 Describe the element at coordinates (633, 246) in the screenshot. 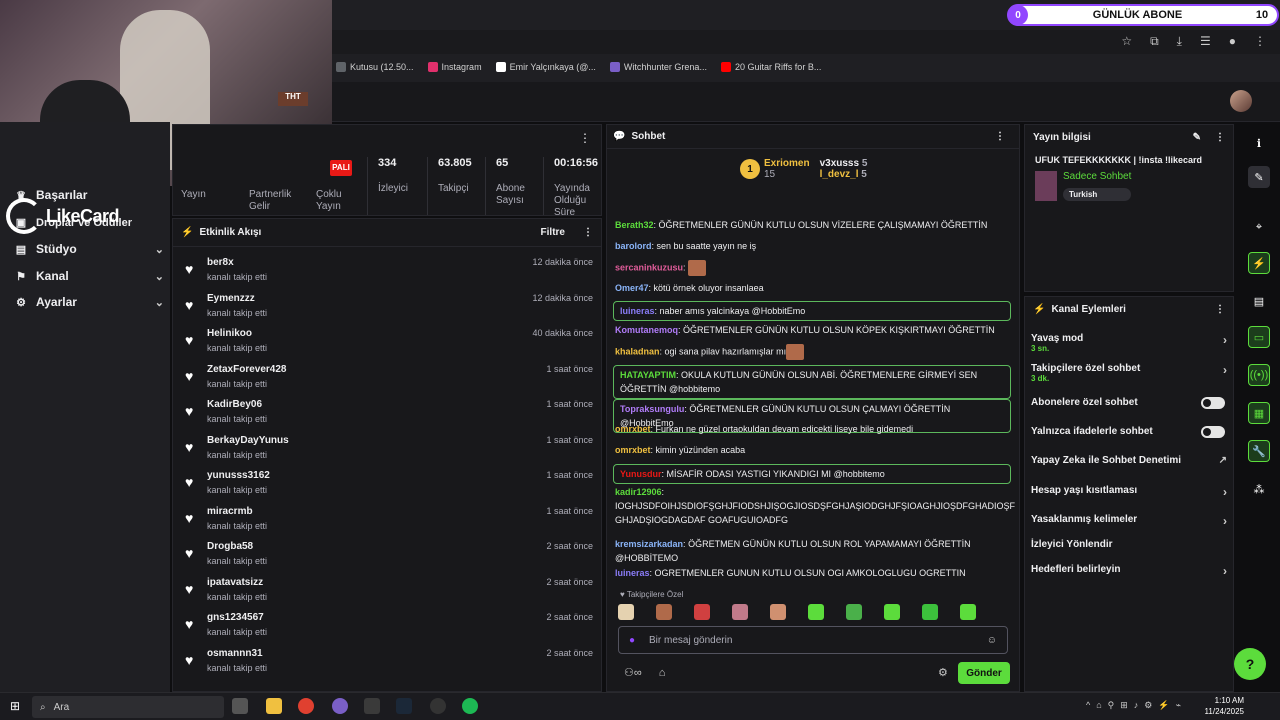

I see `chat-username: barolord` at that location.